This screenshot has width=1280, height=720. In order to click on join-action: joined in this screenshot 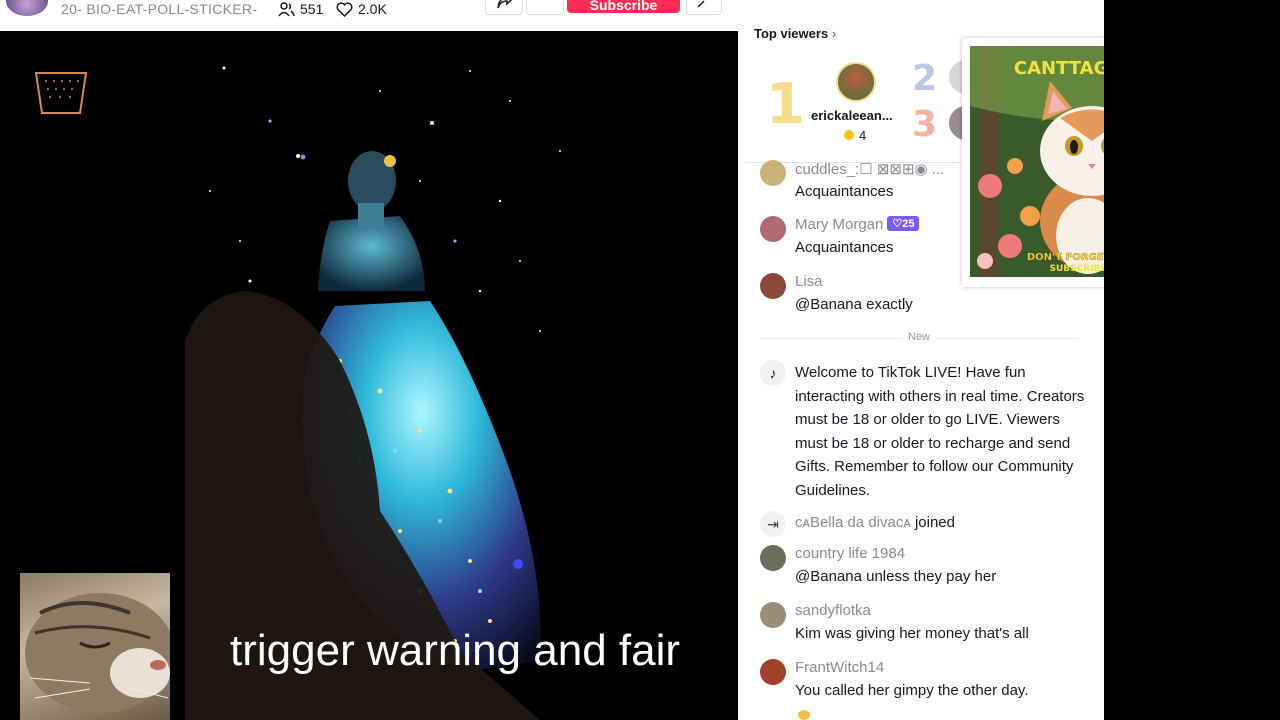, I will do `click(934, 522)`.